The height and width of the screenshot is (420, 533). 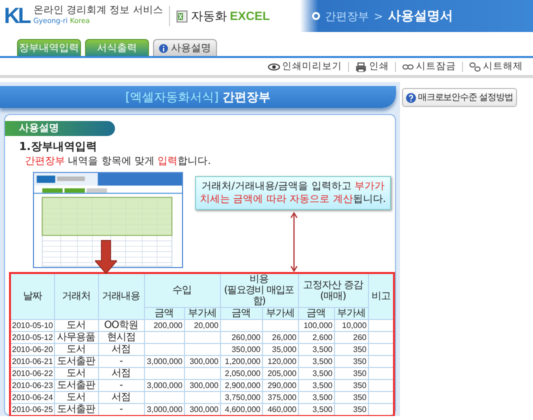 What do you see at coordinates (381, 296) in the screenshot?
I see `column-header: 비고` at bounding box center [381, 296].